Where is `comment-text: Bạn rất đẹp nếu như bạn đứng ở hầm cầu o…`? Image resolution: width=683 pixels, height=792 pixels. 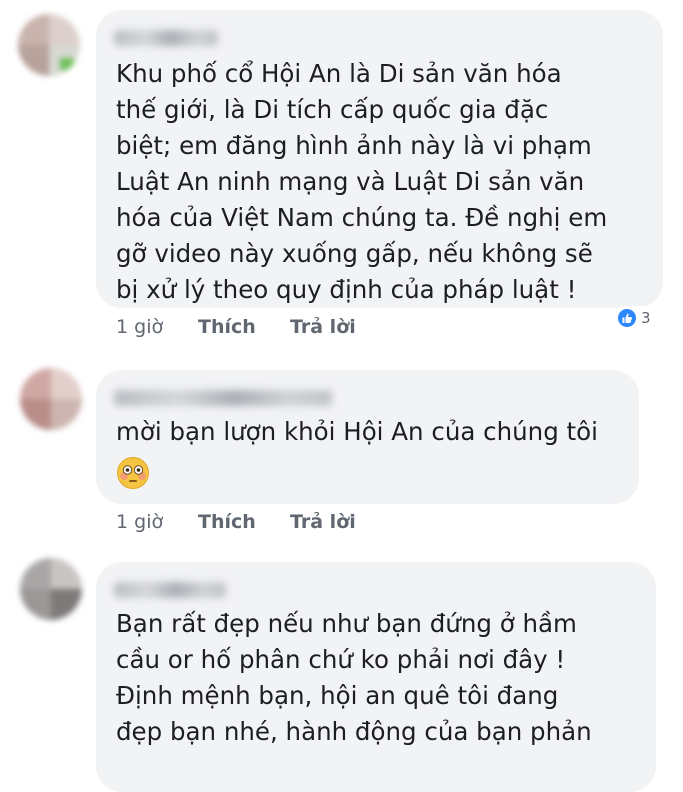
comment-text: Bạn rất đẹp nếu như bạn đứng ở hầm cầu o… is located at coordinates (354, 677).